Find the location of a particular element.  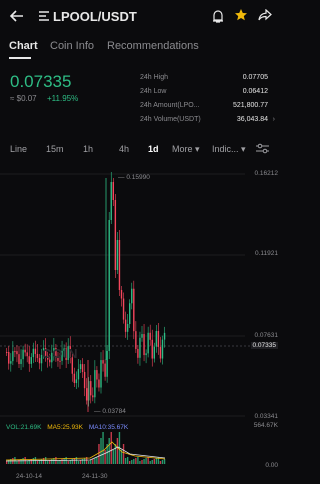

favorite-star-icon is located at coordinates (241, 15).